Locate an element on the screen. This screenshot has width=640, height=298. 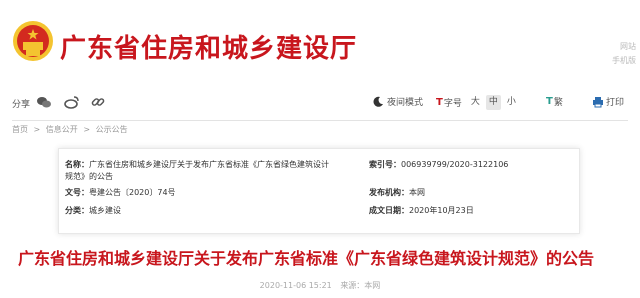
toolbar-divider is located at coordinates (320, 120).